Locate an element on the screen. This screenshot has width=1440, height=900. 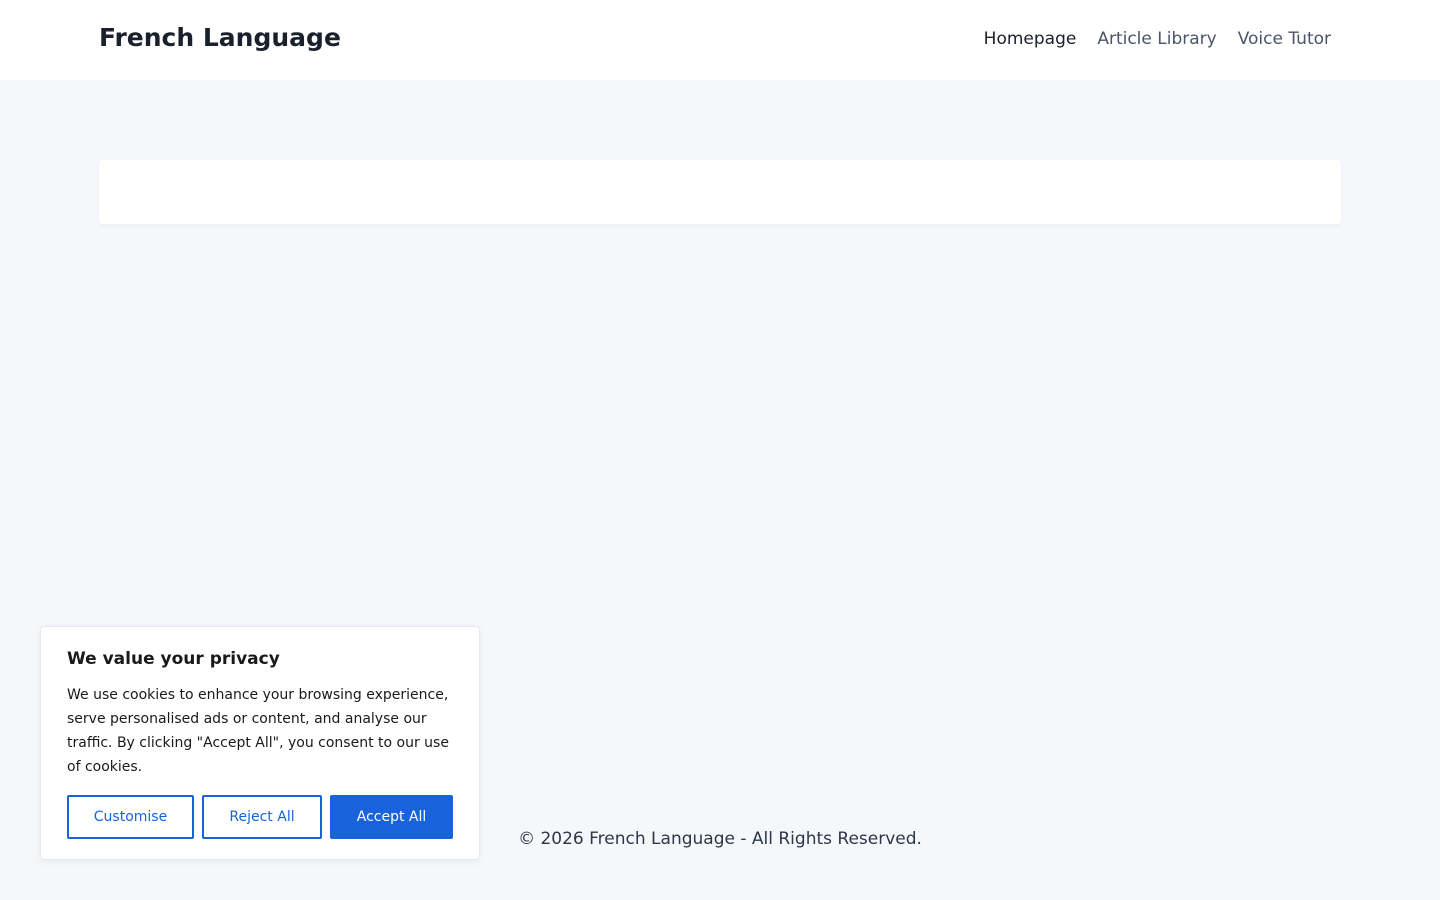
nav-article-library: Article Library is located at coordinates (1156, 39).